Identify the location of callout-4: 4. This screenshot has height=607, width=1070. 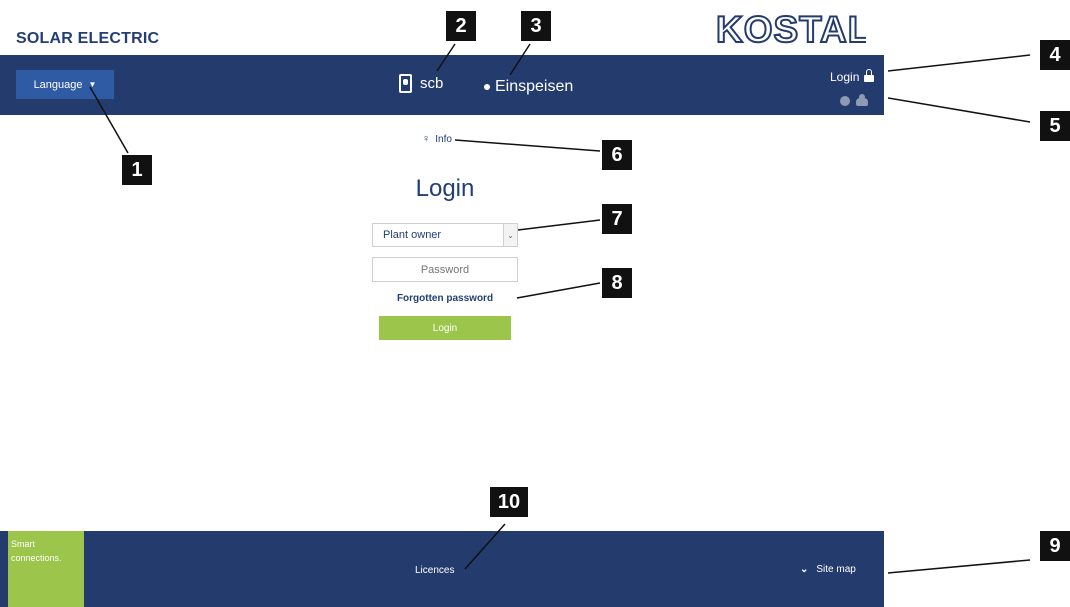
(1055, 55).